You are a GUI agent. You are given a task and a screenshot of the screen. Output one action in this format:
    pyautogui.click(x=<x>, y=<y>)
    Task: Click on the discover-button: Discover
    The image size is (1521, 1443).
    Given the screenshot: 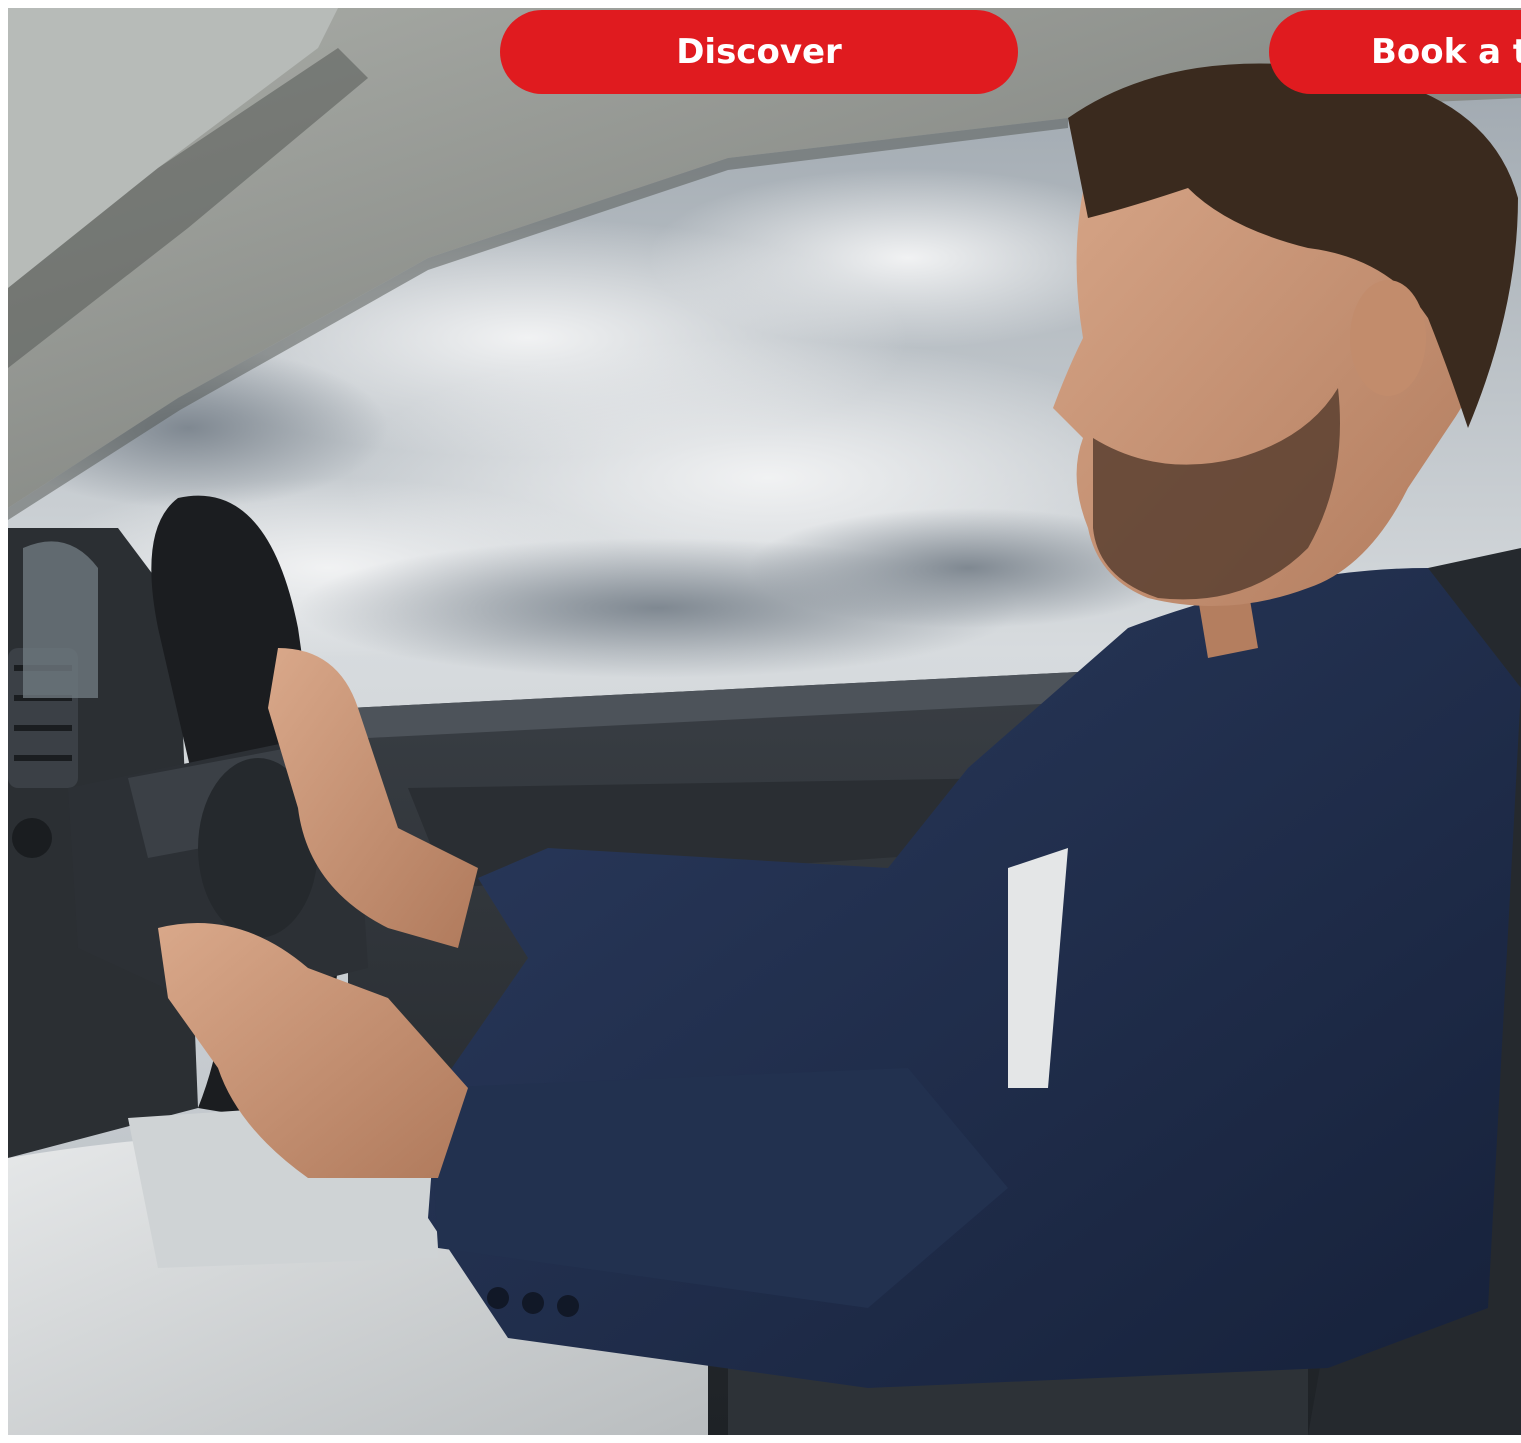 What is the action you would take?
    pyautogui.click(x=759, y=52)
    